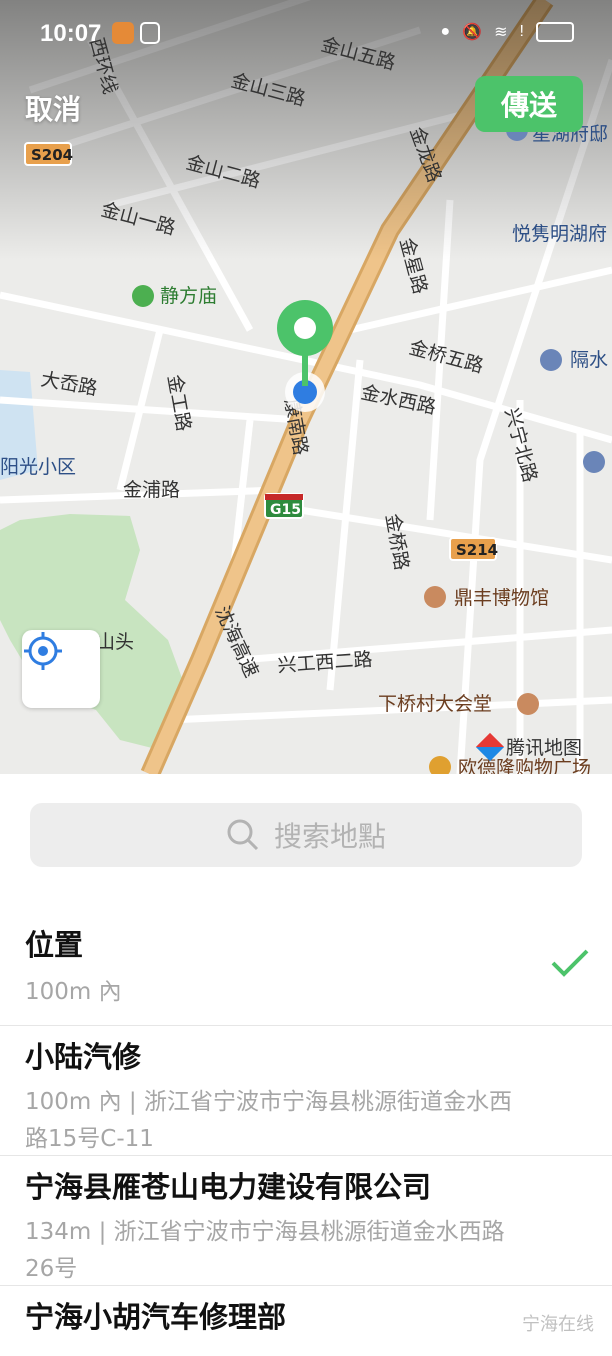  I want to click on list-item: 宁海小胡汽车修理部, so click(306, 1321).